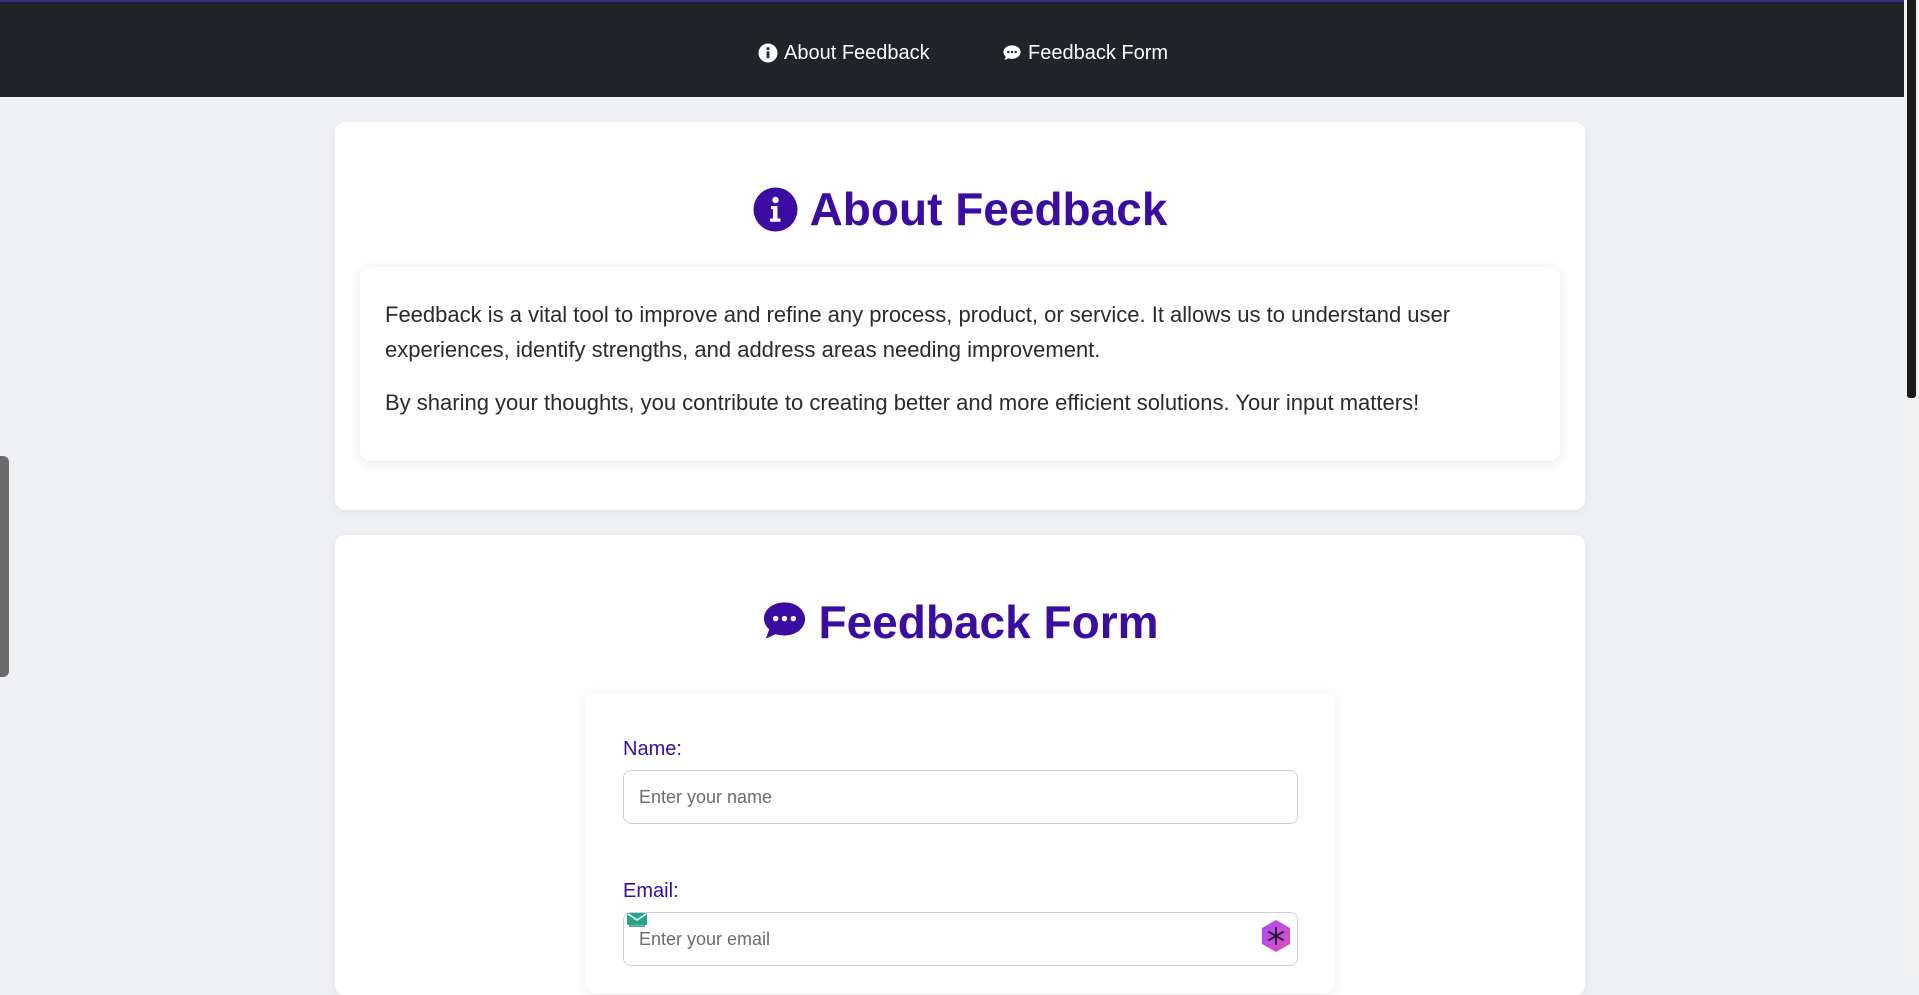 The width and height of the screenshot is (1919, 995). Describe the element at coordinates (1276, 936) in the screenshot. I see `hexagon-extension-icon` at that location.